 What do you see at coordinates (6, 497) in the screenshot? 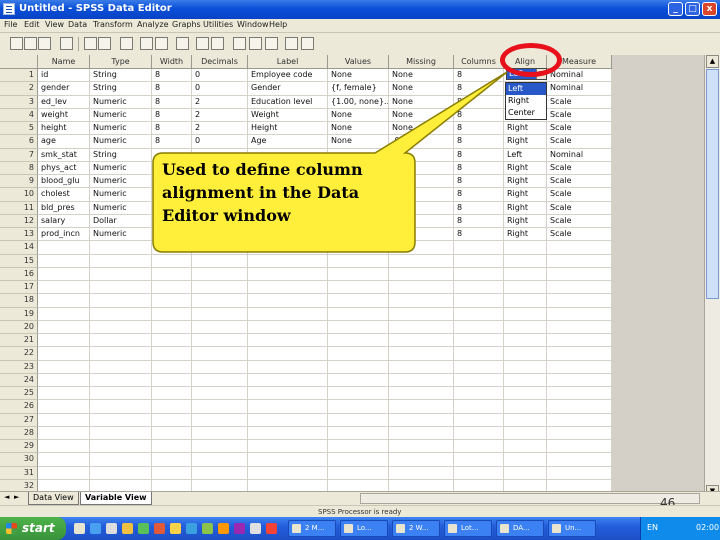
I see `tab-scroll-left-icon: ◄` at bounding box center [6, 497].